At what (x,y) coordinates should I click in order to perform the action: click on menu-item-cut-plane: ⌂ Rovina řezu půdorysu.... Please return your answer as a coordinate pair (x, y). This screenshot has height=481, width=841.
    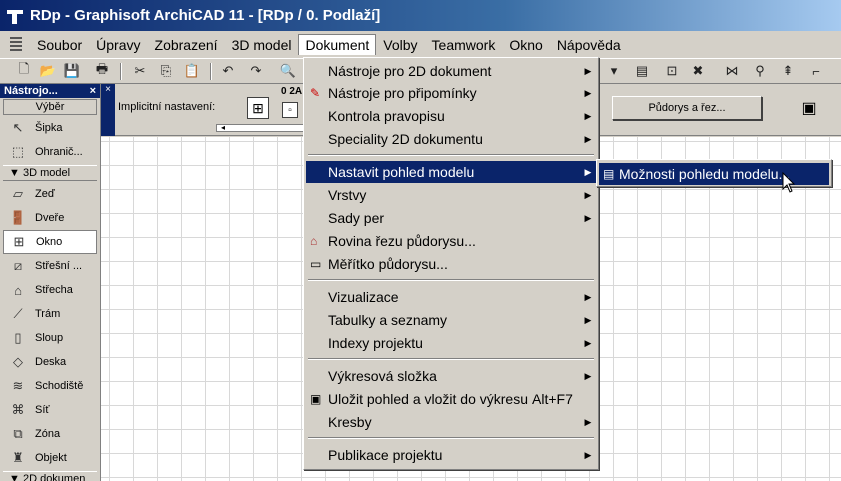
    Looking at the image, I should click on (451, 241).